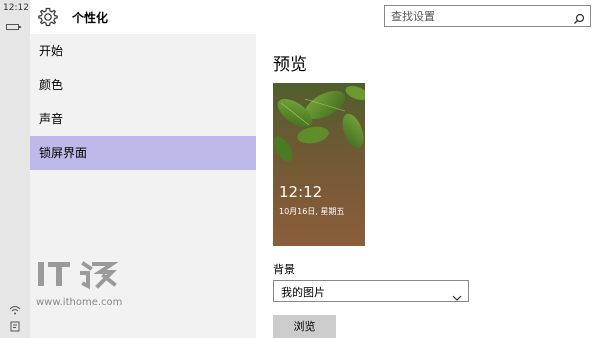  I want to click on background-dropdown-value: 我的图片, so click(303, 292).